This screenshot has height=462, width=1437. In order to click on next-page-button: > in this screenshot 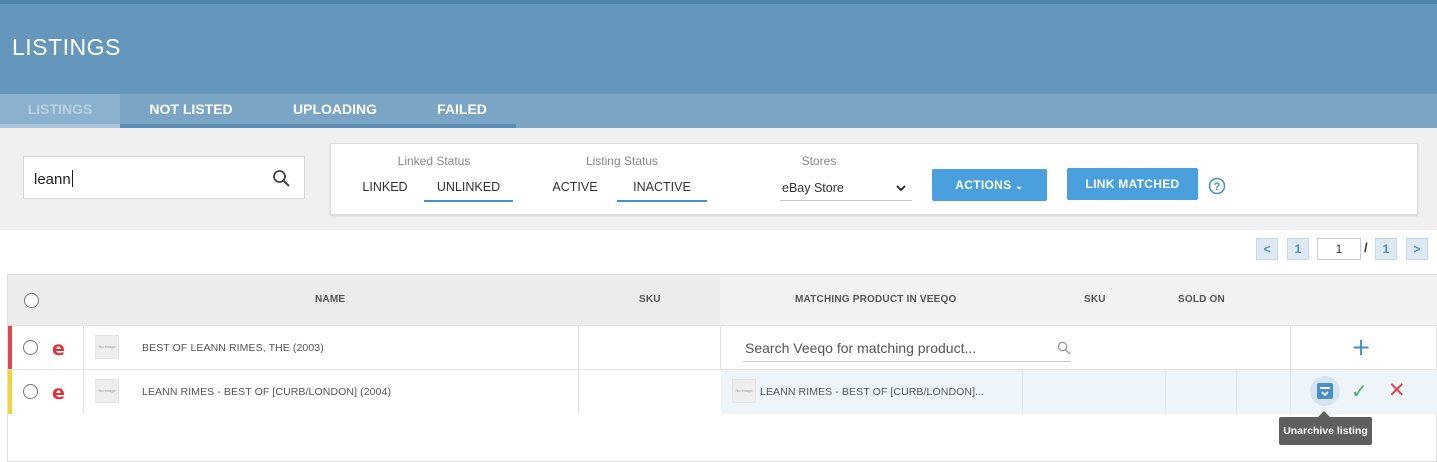, I will do `click(1417, 249)`.